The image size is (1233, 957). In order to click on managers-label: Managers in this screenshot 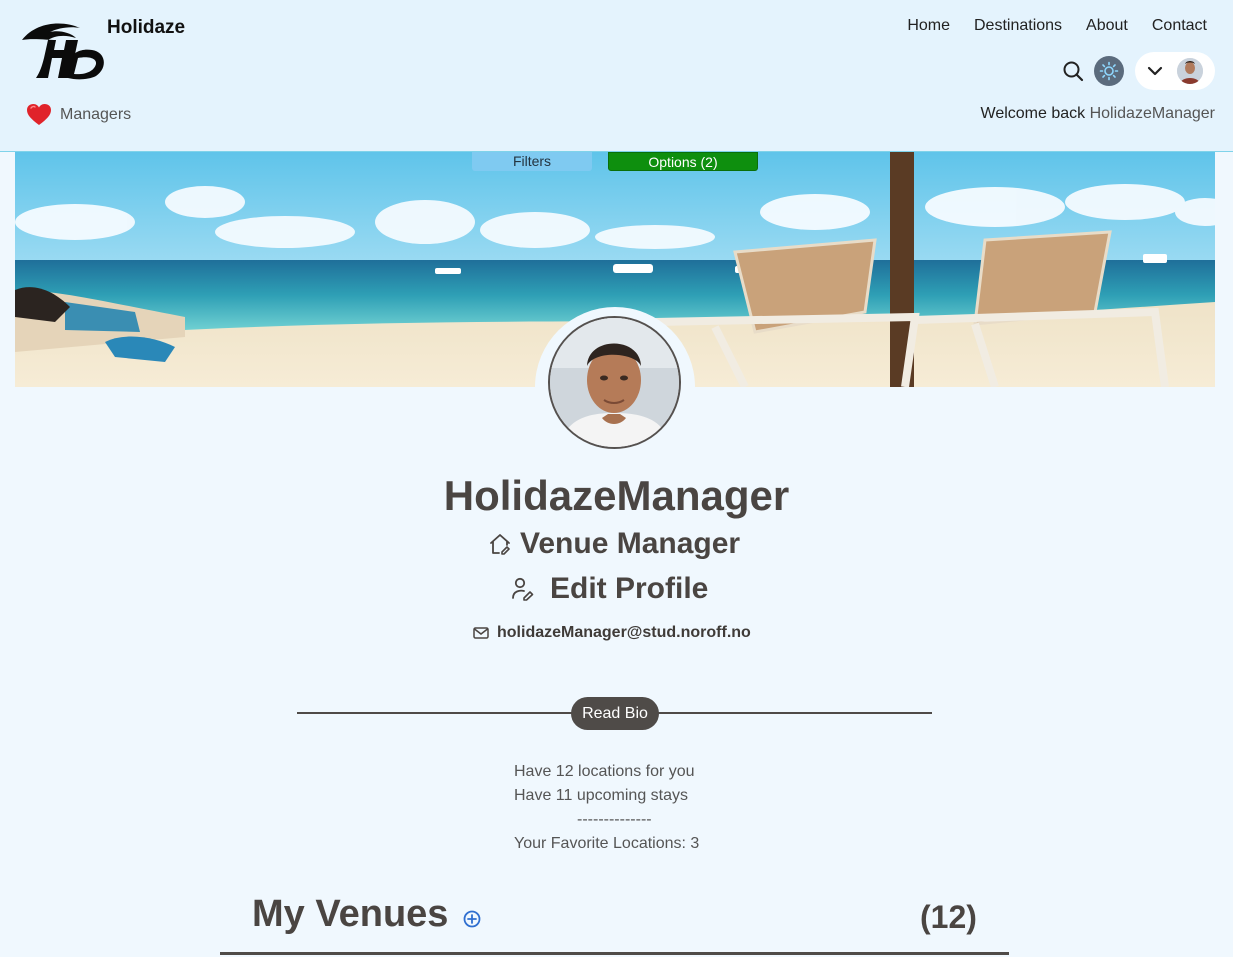, I will do `click(96, 114)`.